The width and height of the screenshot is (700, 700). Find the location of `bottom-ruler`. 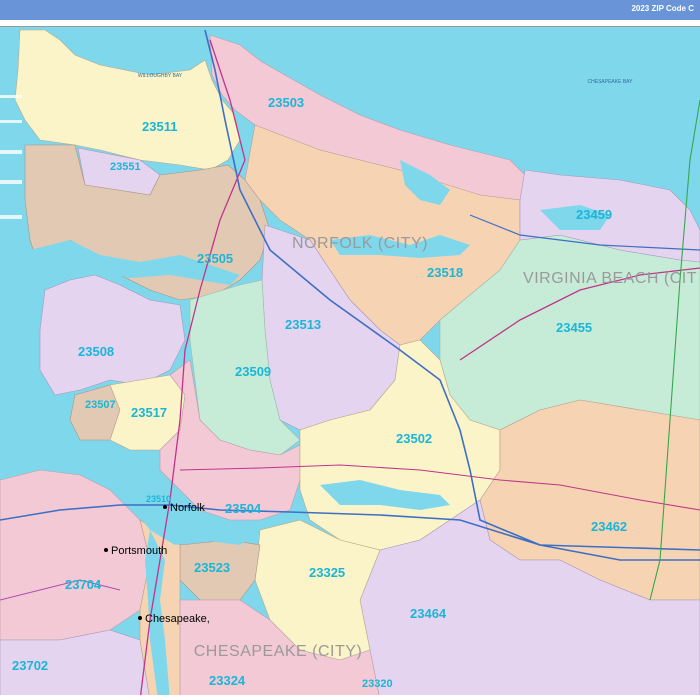

bottom-ruler is located at coordinates (350, 697).